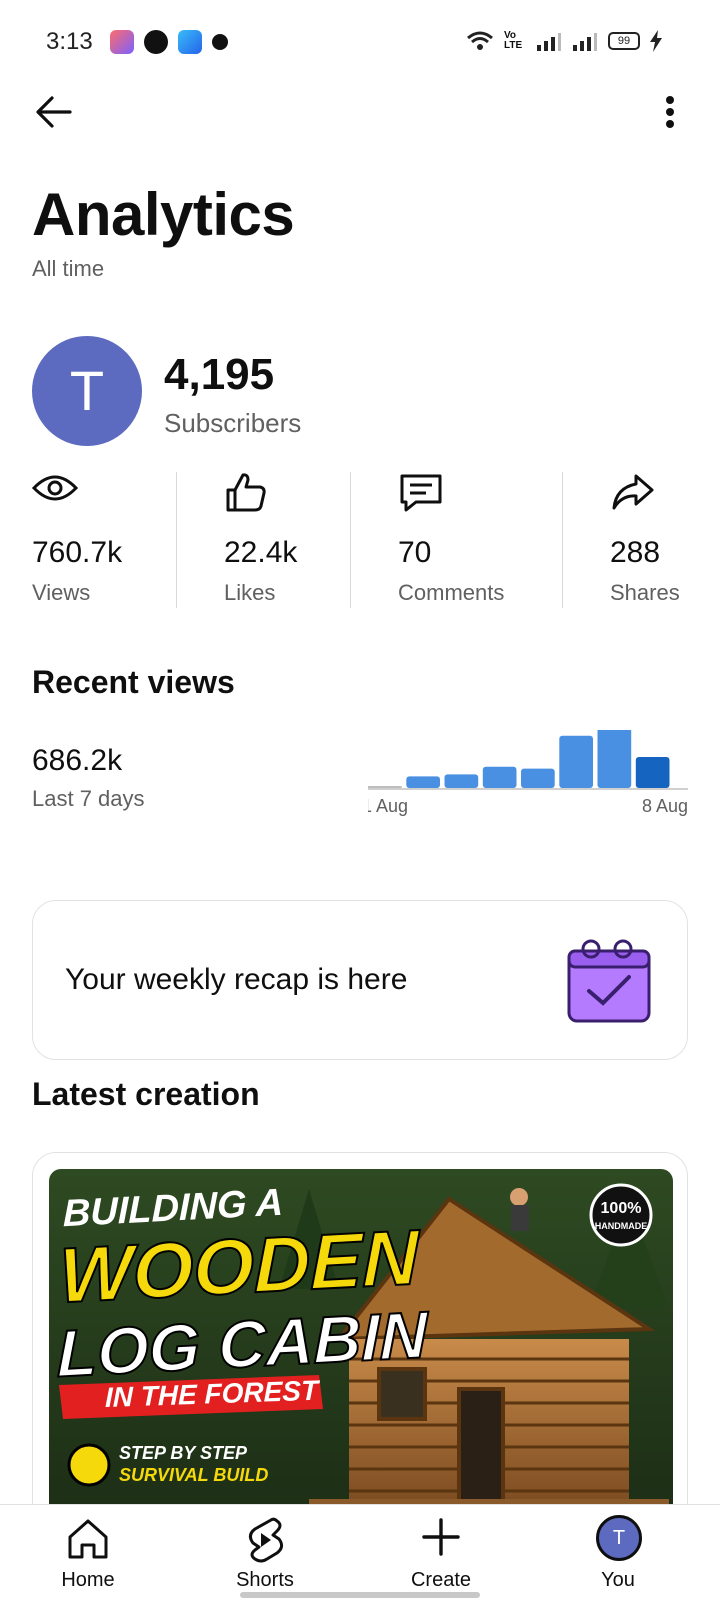 This screenshot has height=1600, width=720. What do you see at coordinates (146, 1094) in the screenshot?
I see `latest-creation-title: Latest creation` at bounding box center [146, 1094].